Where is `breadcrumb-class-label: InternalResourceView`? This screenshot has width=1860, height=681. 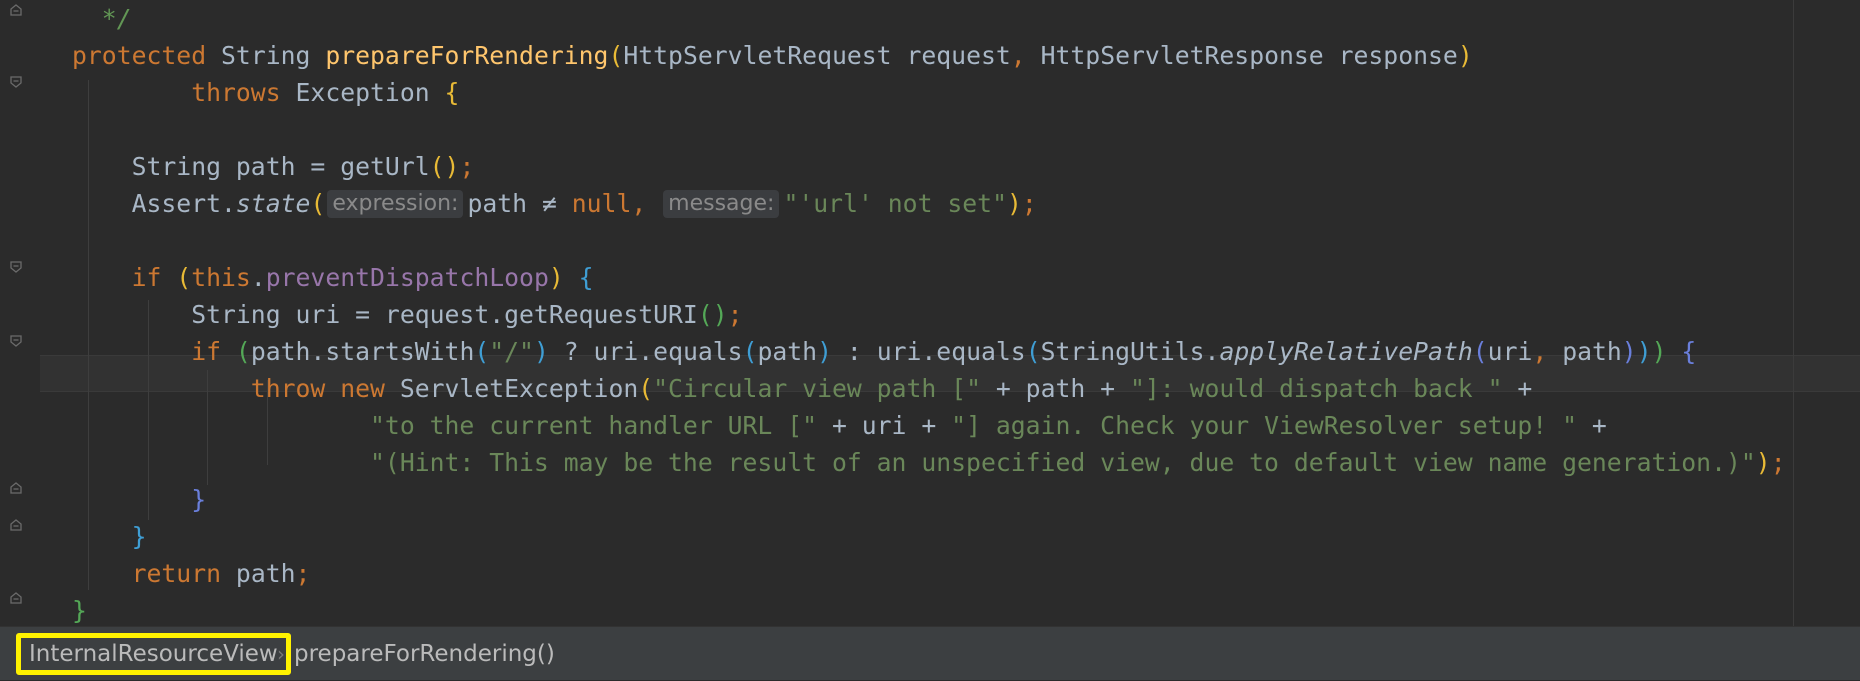
breadcrumb-class-label: InternalResourceView is located at coordinates (153, 654).